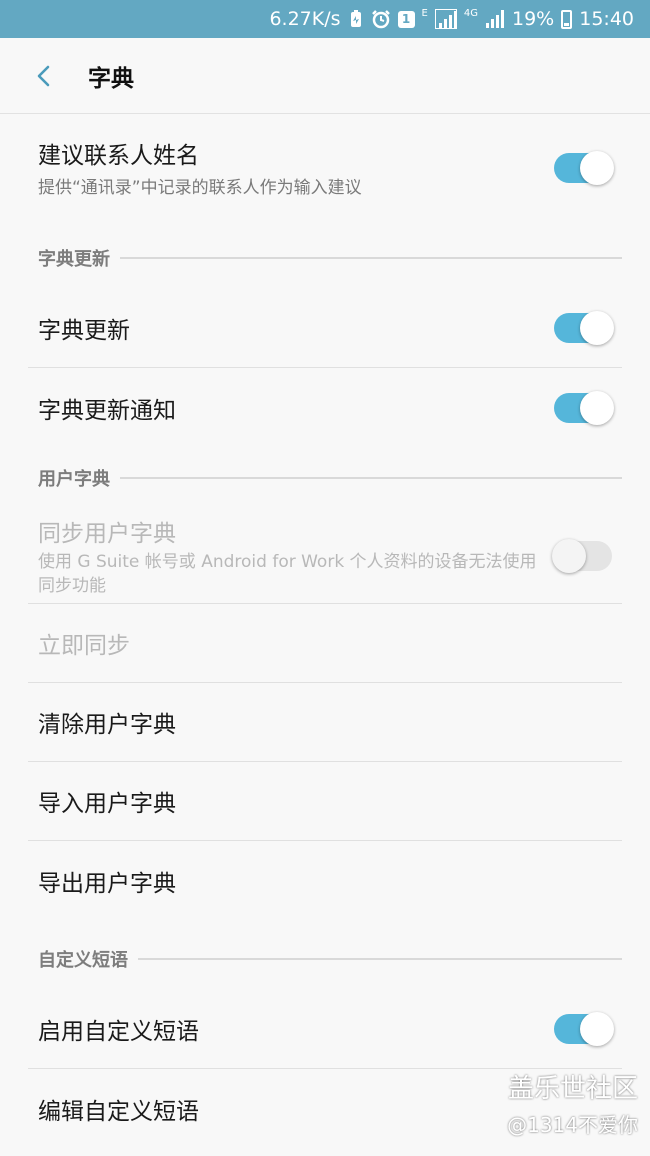  What do you see at coordinates (107, 725) in the screenshot?
I see `clear-user-dictionary-title: 清除用户字典` at bounding box center [107, 725].